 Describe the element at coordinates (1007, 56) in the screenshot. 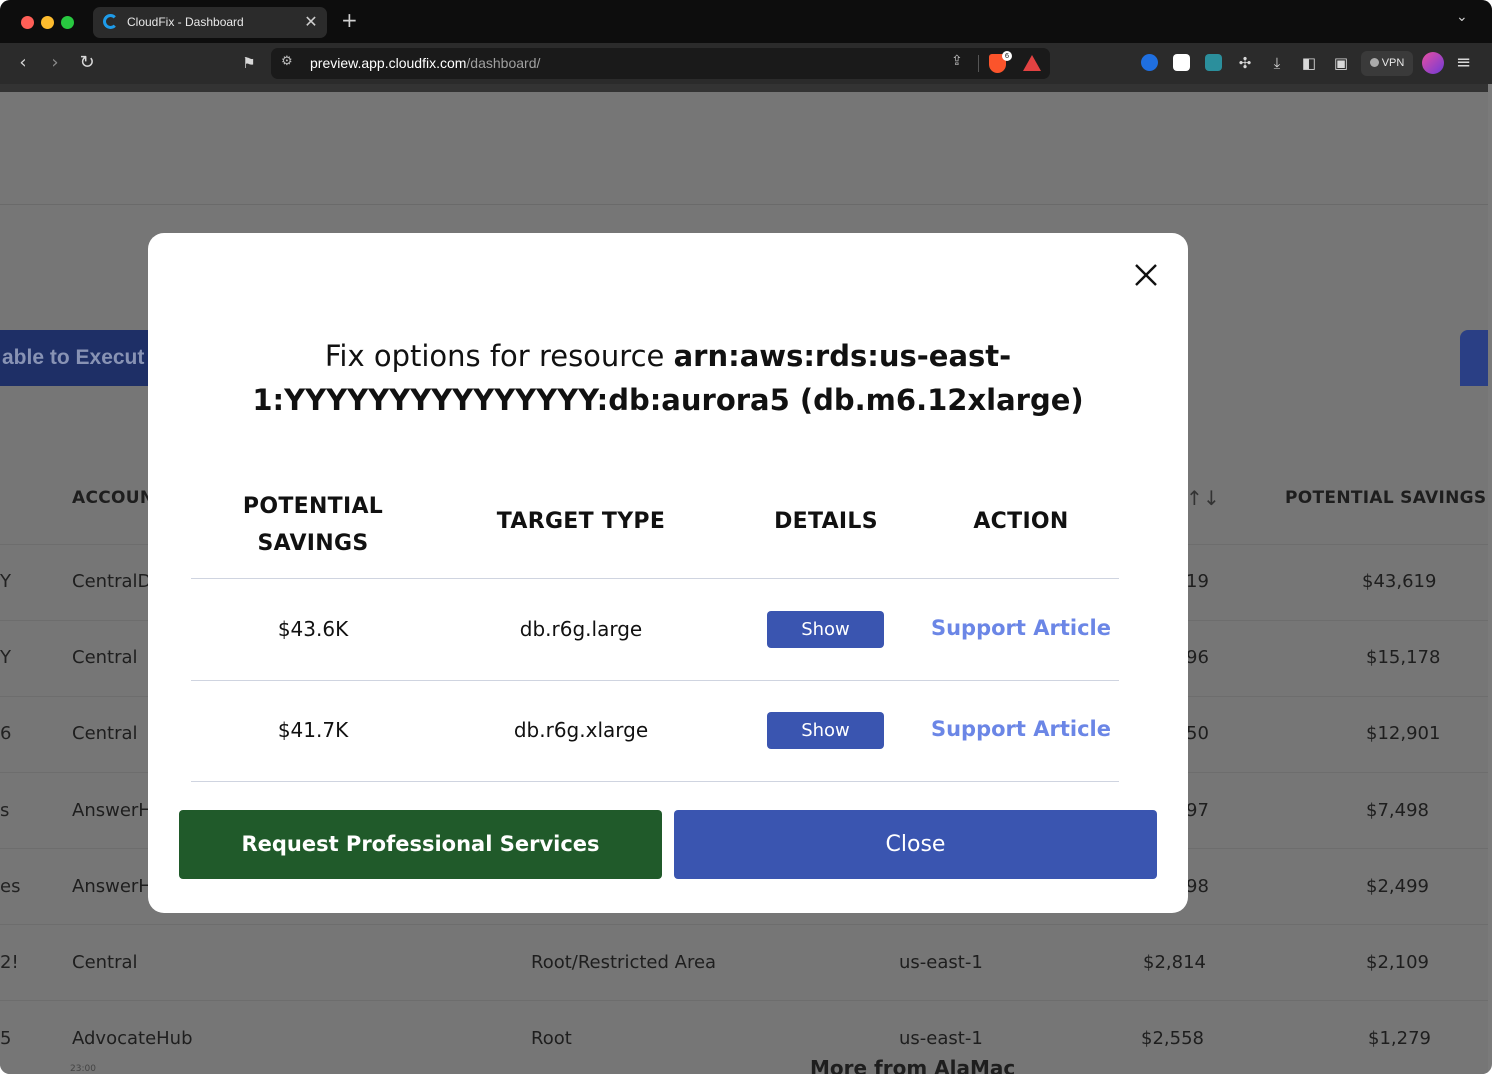

I see `shields-count-badge: 6` at that location.